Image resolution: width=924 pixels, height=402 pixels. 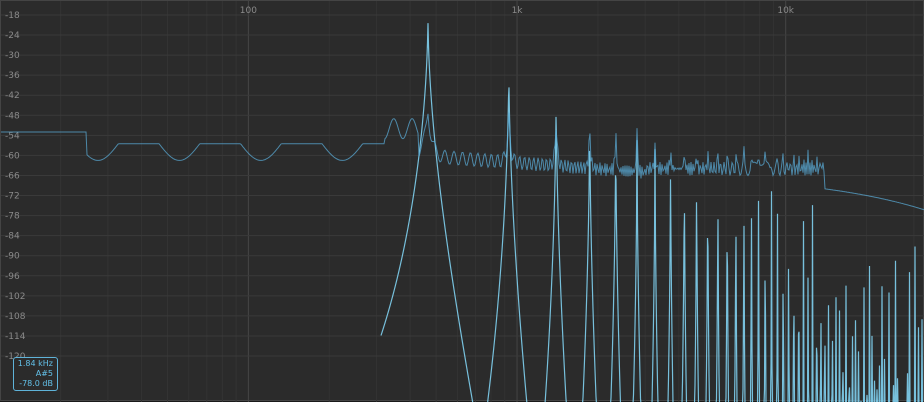 What do you see at coordinates (12, 36) in the screenshot?
I see `y-tick-label: -24` at bounding box center [12, 36].